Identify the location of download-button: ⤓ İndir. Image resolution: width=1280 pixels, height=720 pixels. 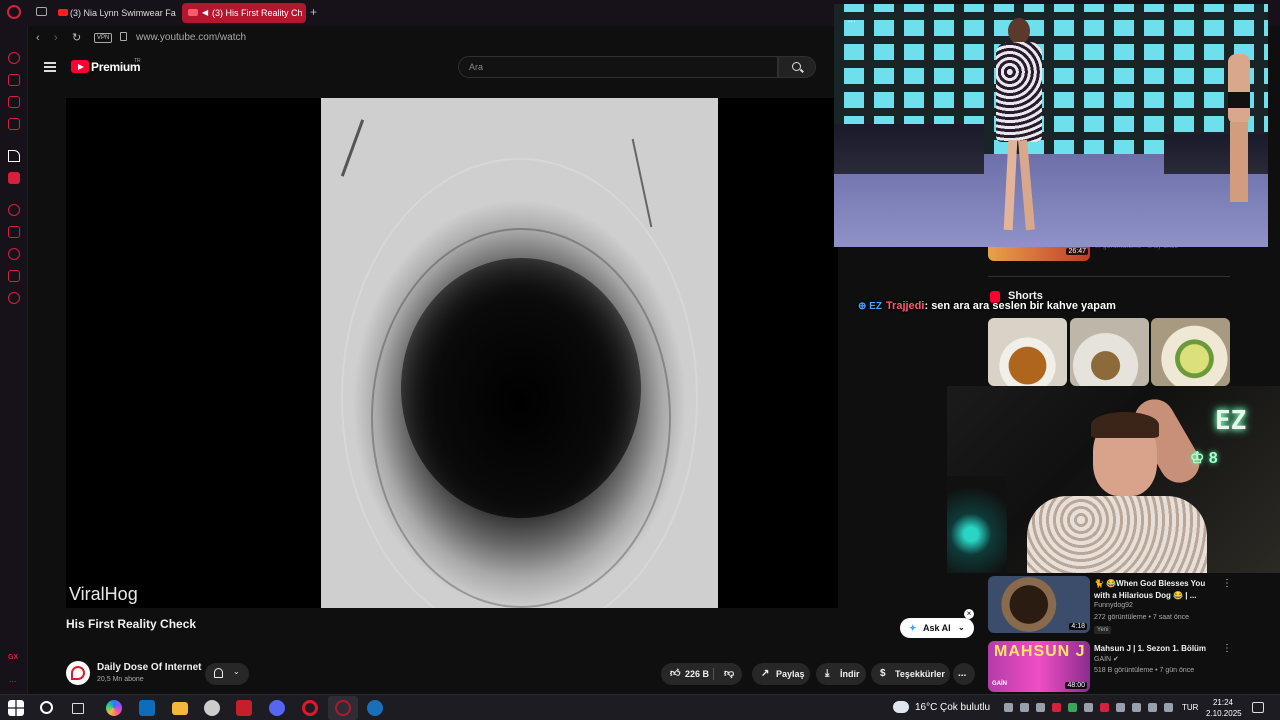
(841, 674).